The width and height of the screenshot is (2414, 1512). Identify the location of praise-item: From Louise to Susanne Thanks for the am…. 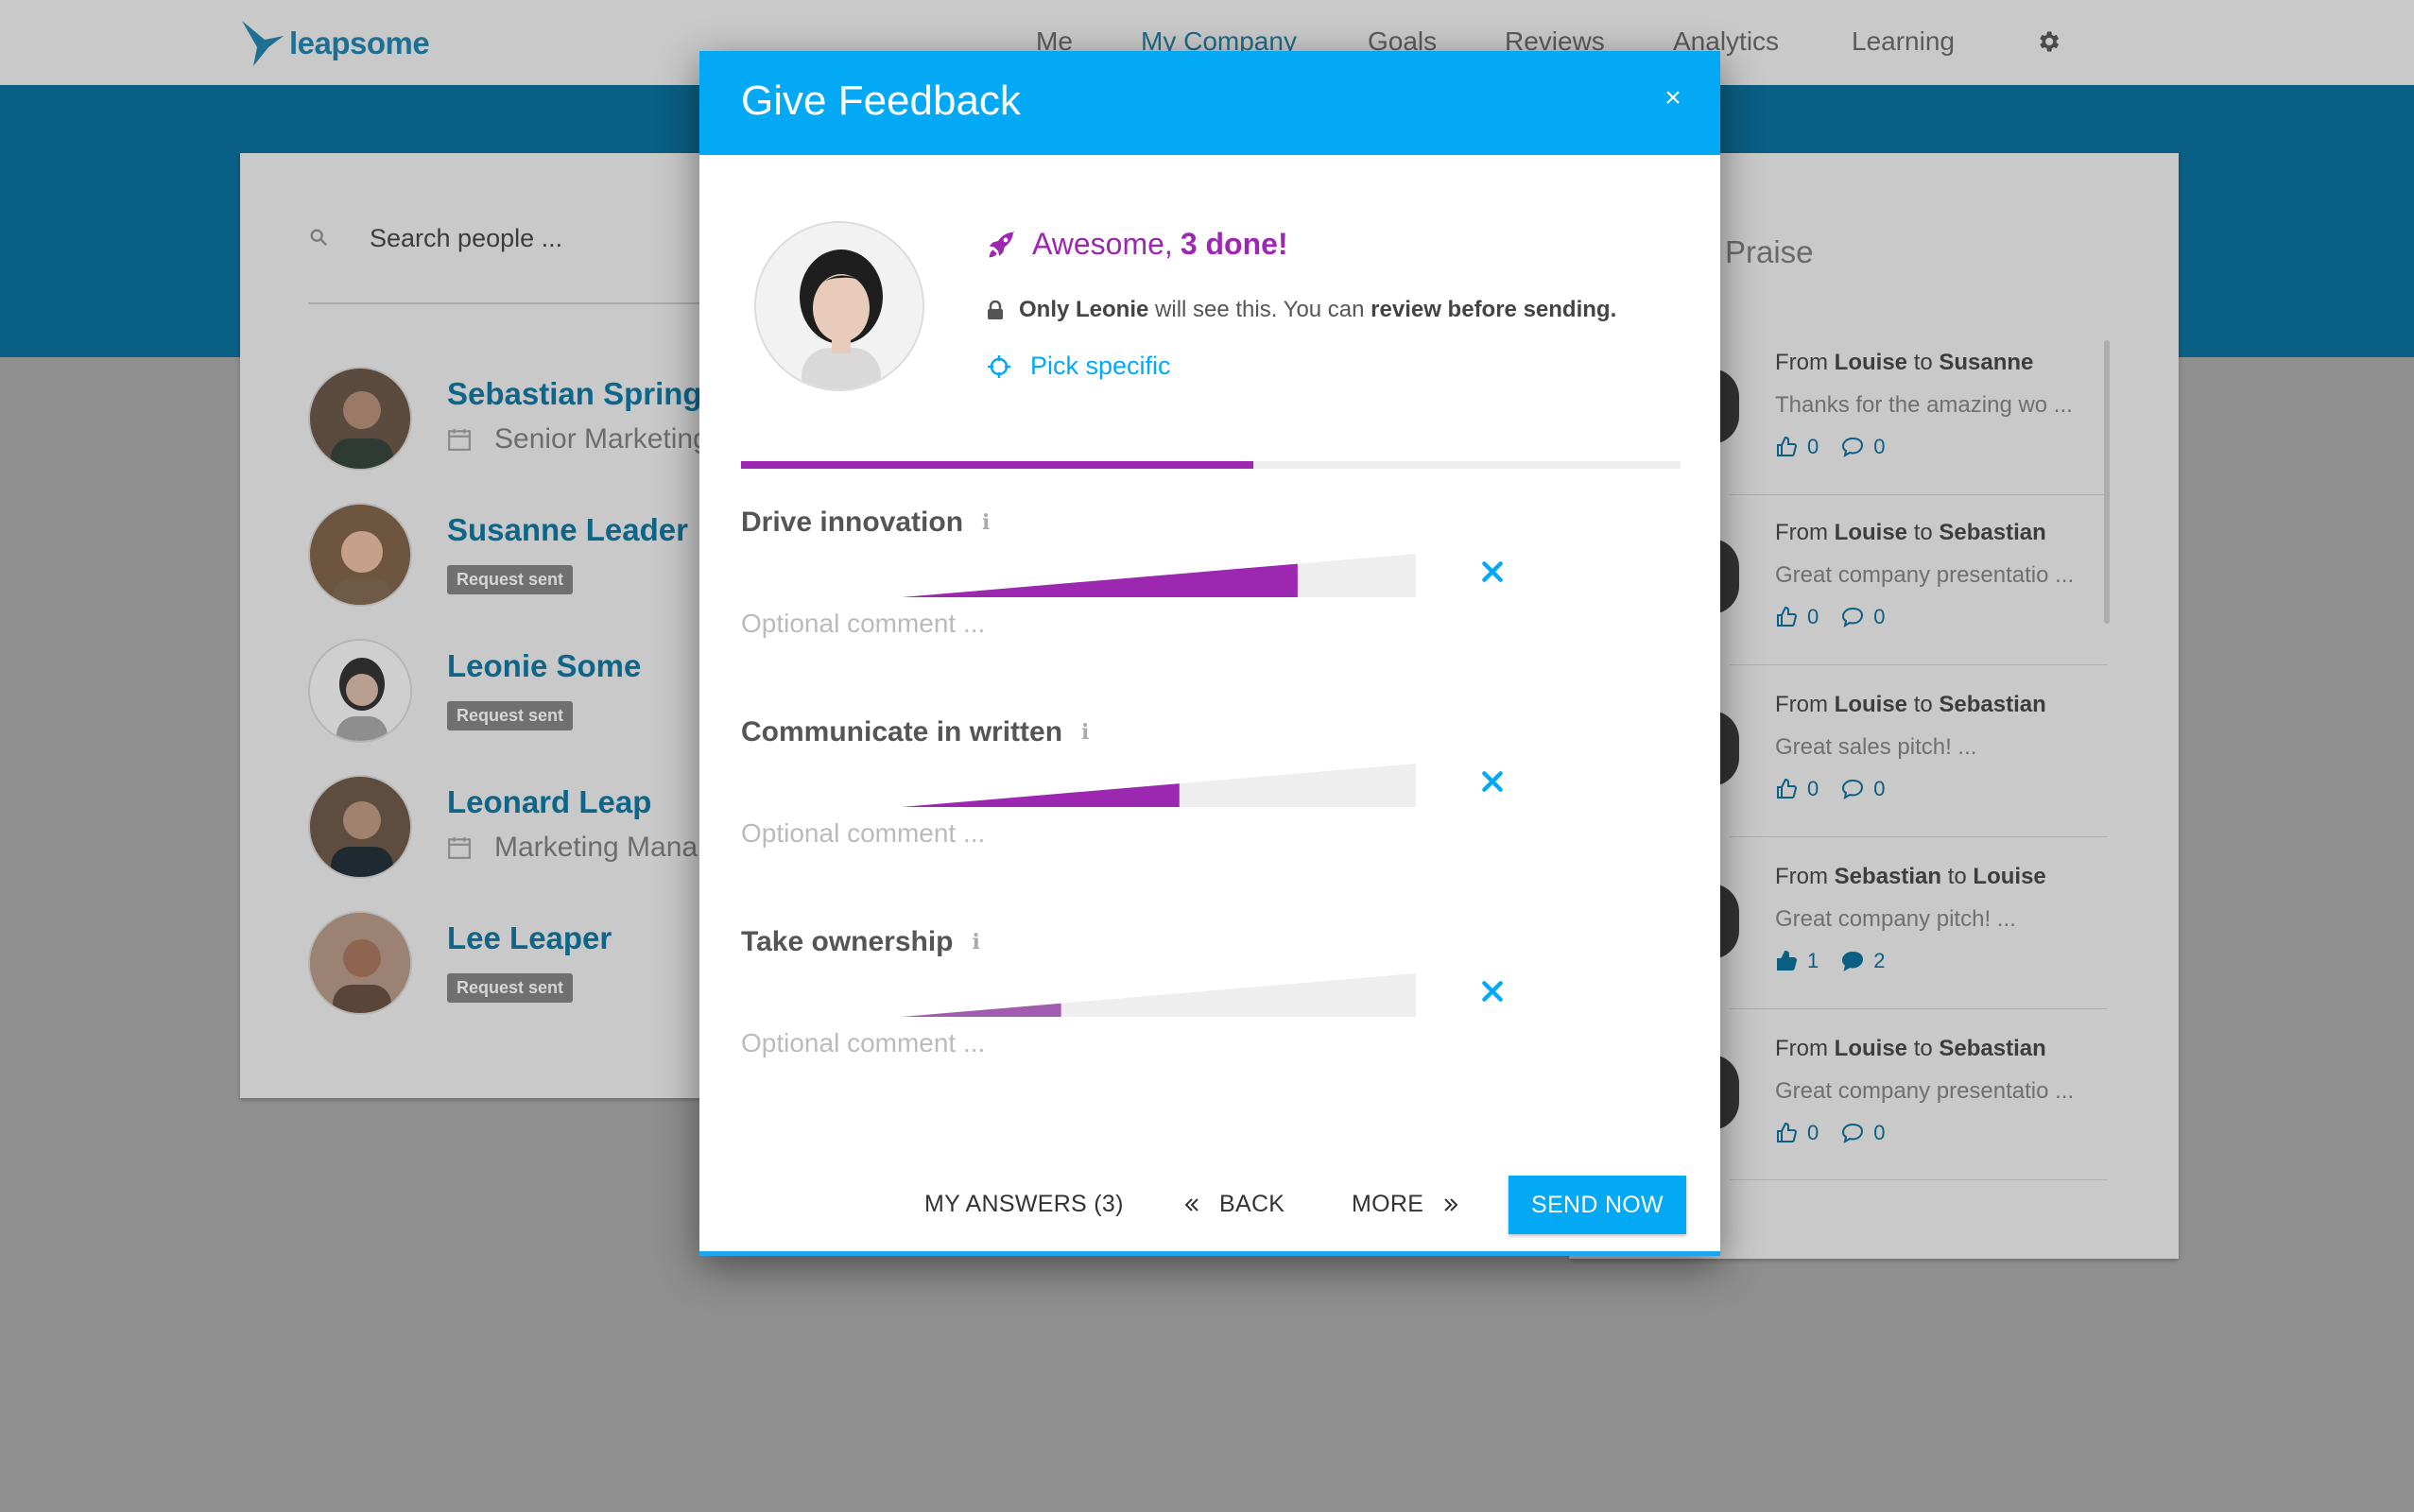
(1935, 430).